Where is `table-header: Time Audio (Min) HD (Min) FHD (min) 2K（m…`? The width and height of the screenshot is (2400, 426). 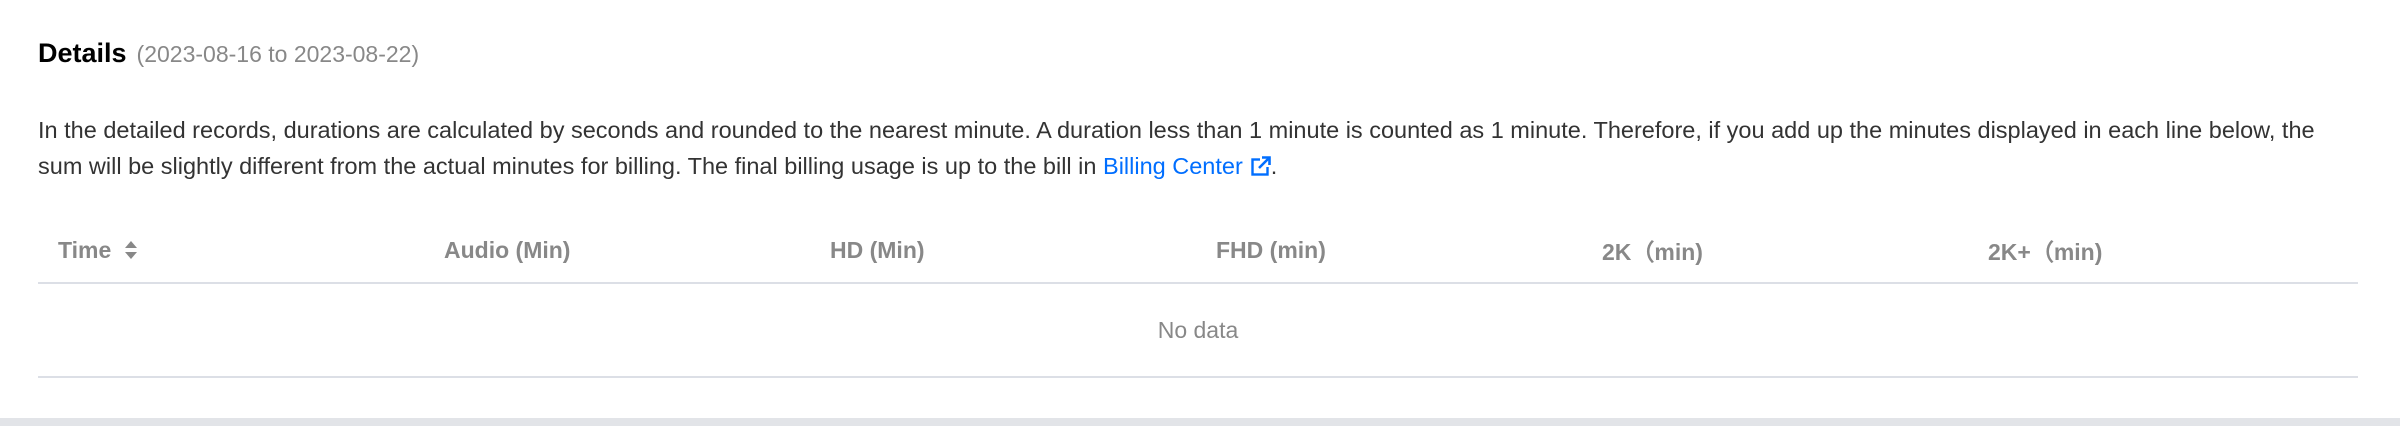
table-header: Time Audio (Min) HD (Min) FHD (min) 2K（m… is located at coordinates (1198, 251).